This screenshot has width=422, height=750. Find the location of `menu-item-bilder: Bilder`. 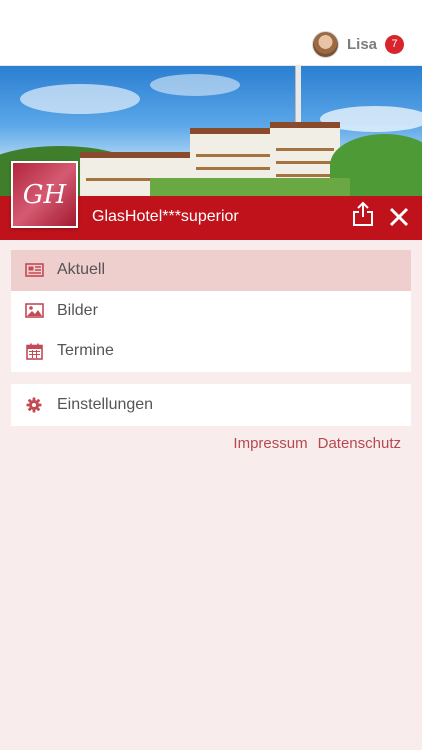

menu-item-bilder: Bilder is located at coordinates (211, 311).